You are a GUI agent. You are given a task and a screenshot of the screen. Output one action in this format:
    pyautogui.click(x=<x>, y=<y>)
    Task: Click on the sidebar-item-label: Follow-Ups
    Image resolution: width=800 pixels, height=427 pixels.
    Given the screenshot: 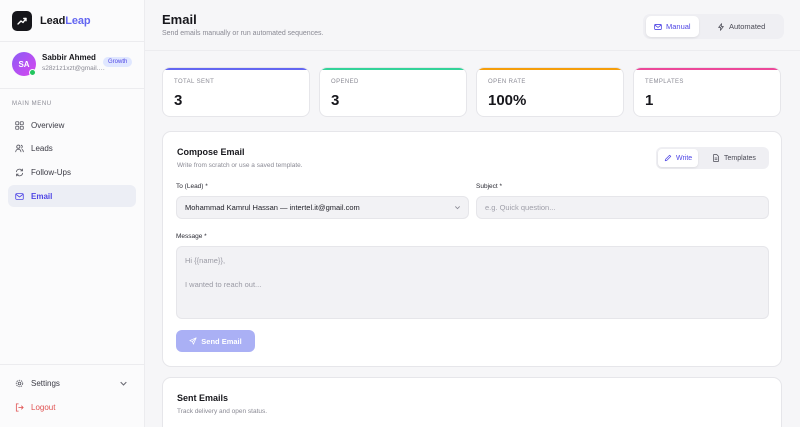 What is the action you would take?
    pyautogui.click(x=51, y=172)
    